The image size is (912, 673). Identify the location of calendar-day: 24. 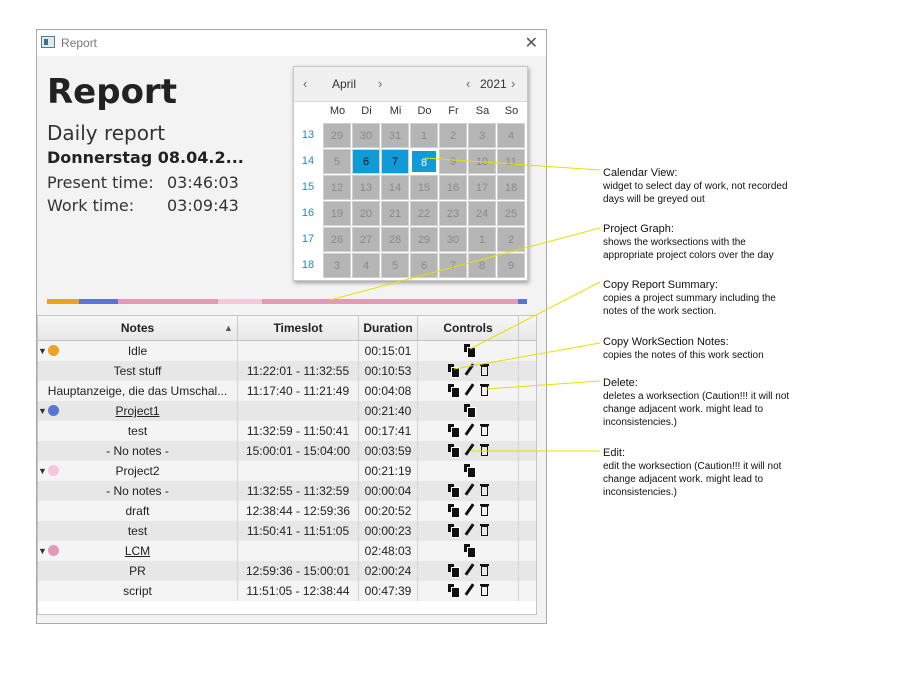
(482, 213).